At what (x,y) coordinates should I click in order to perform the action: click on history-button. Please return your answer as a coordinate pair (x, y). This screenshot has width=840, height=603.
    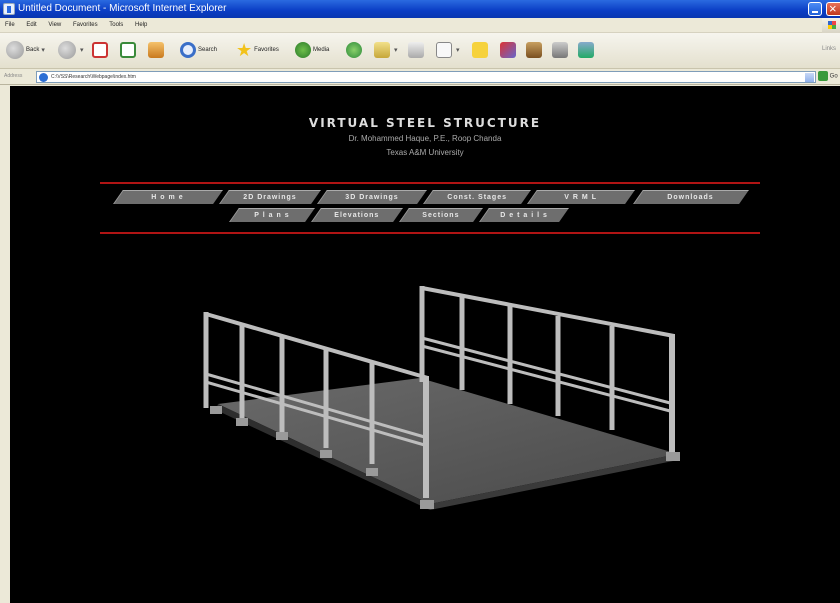
    Looking at the image, I should click on (355, 50).